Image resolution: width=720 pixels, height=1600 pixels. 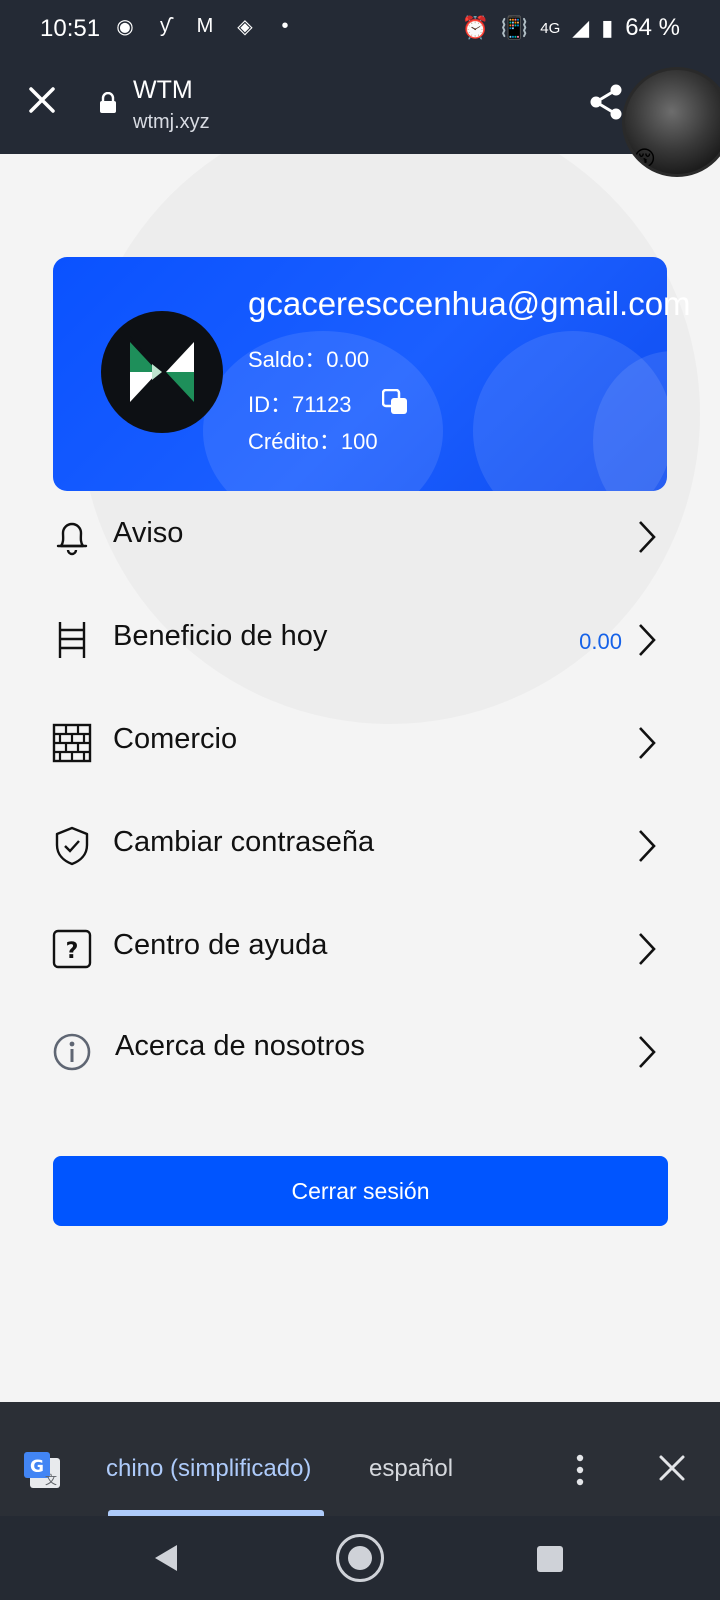 I want to click on vibrate-icon: 📳, so click(x=514, y=27).